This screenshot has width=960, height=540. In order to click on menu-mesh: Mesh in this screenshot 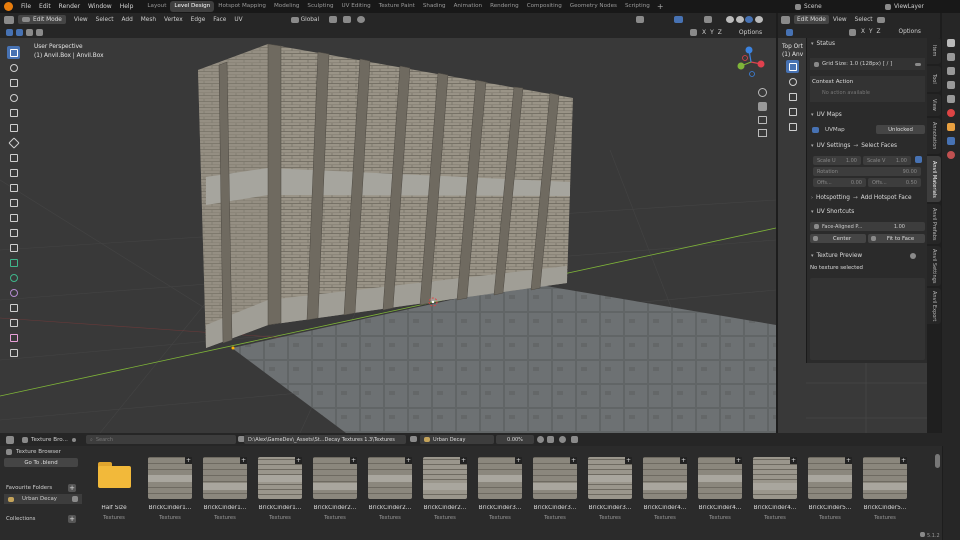, I will do `click(148, 20)`.